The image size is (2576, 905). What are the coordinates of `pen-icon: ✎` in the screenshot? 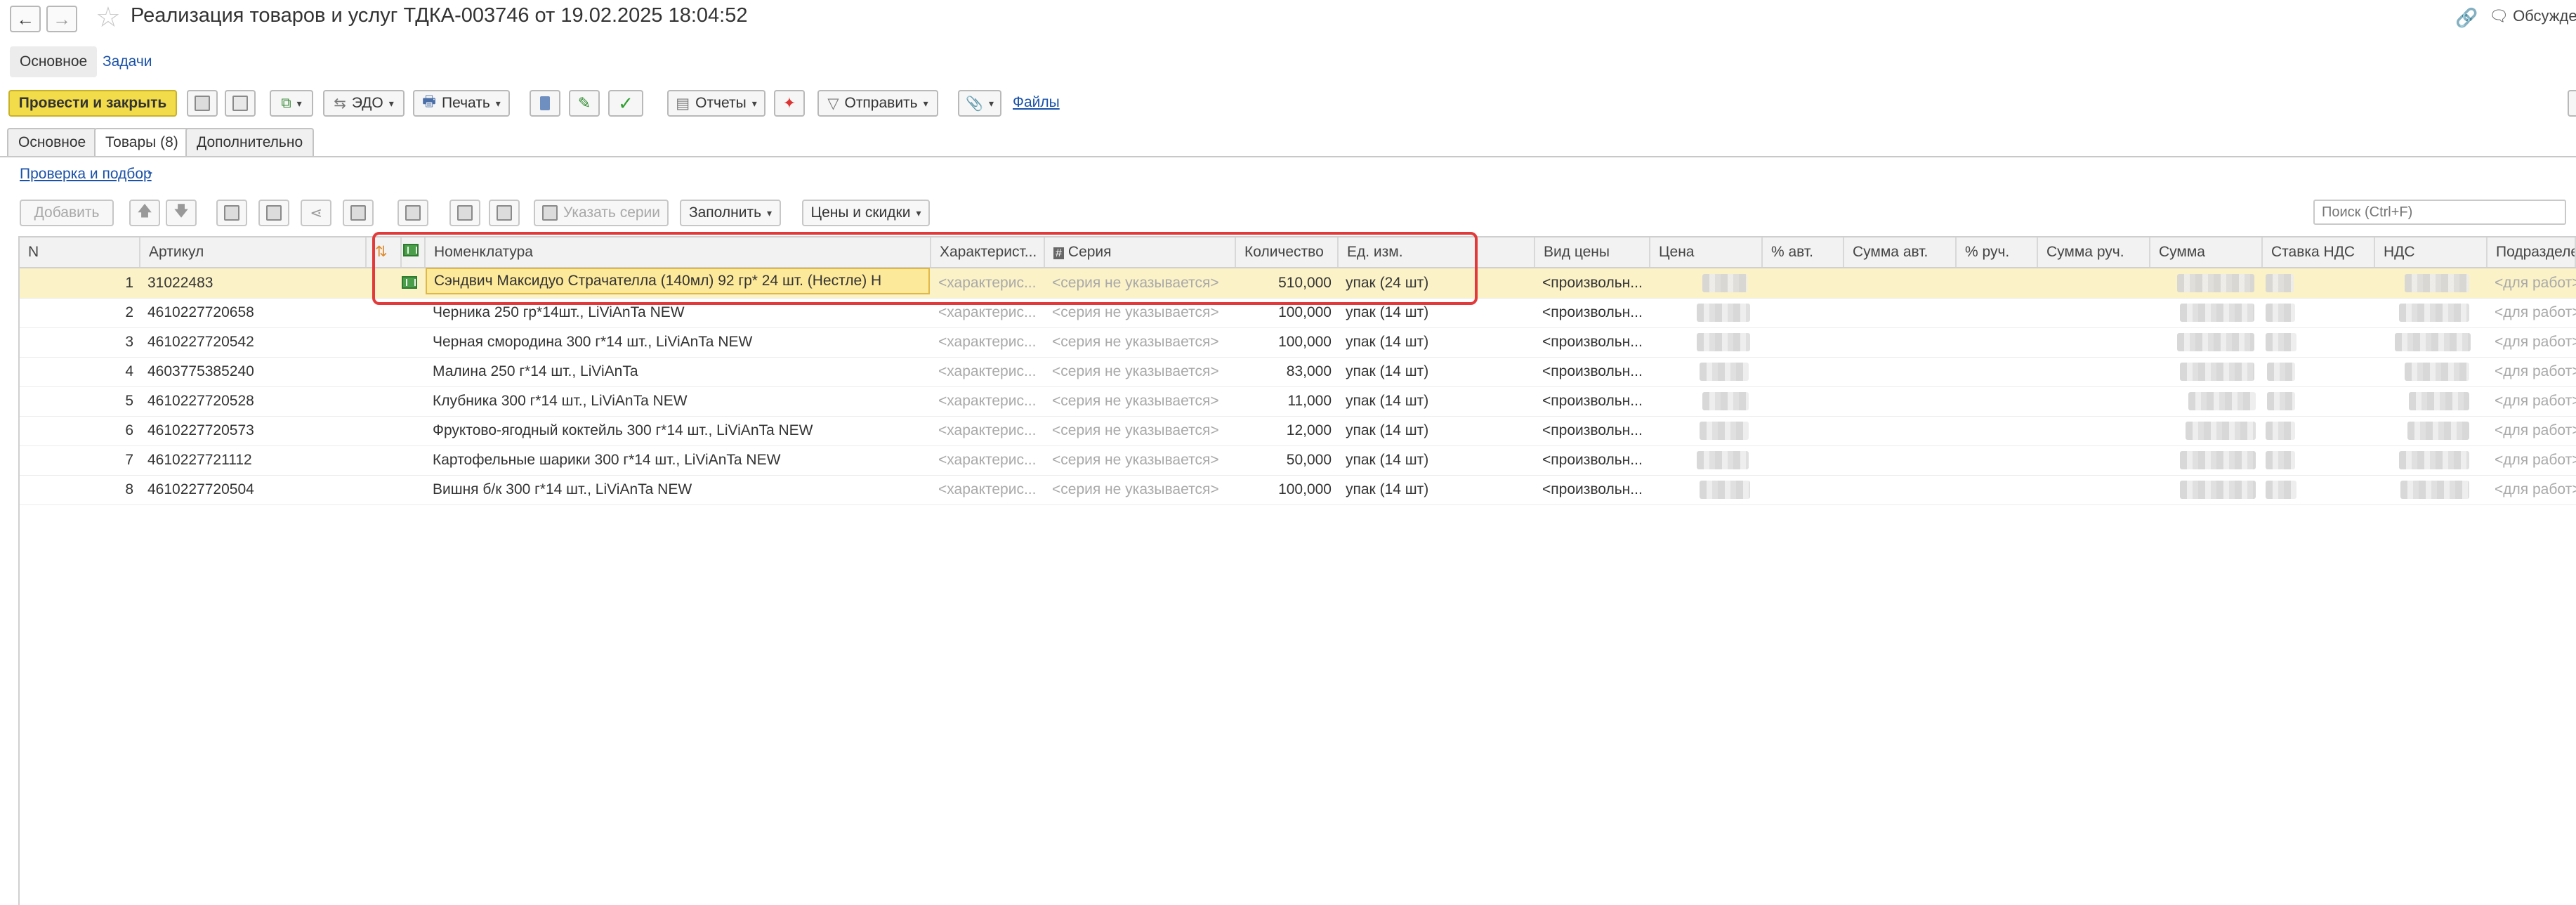 It's located at (584, 103).